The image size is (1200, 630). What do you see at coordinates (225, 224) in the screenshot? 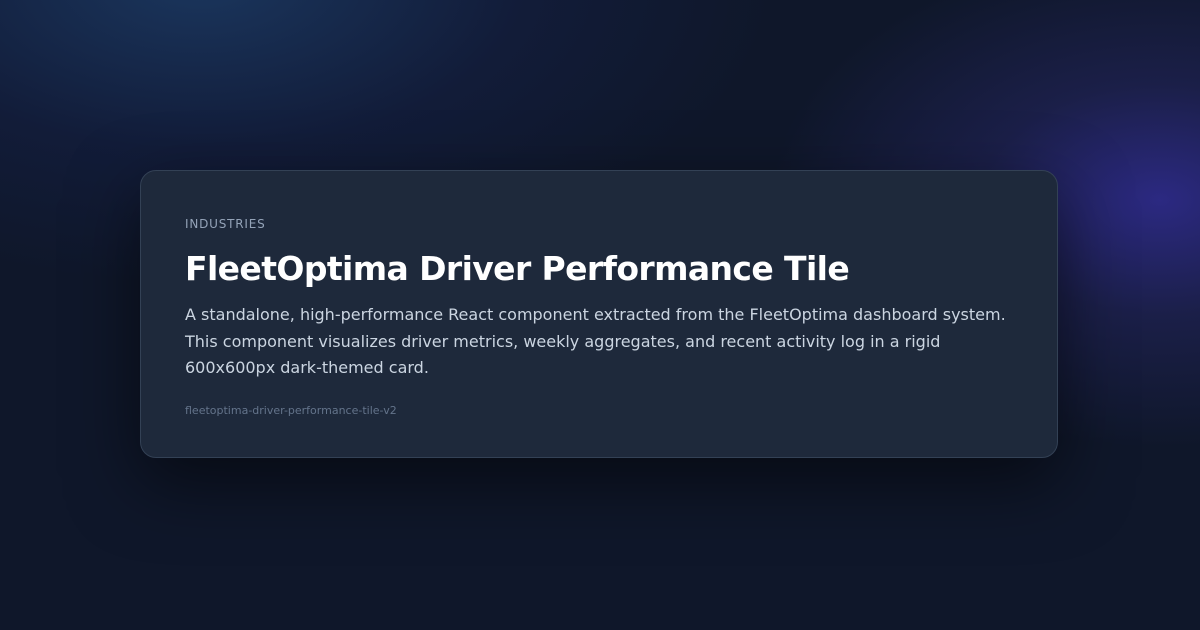
I see `category-label: INDUSTRIES` at bounding box center [225, 224].